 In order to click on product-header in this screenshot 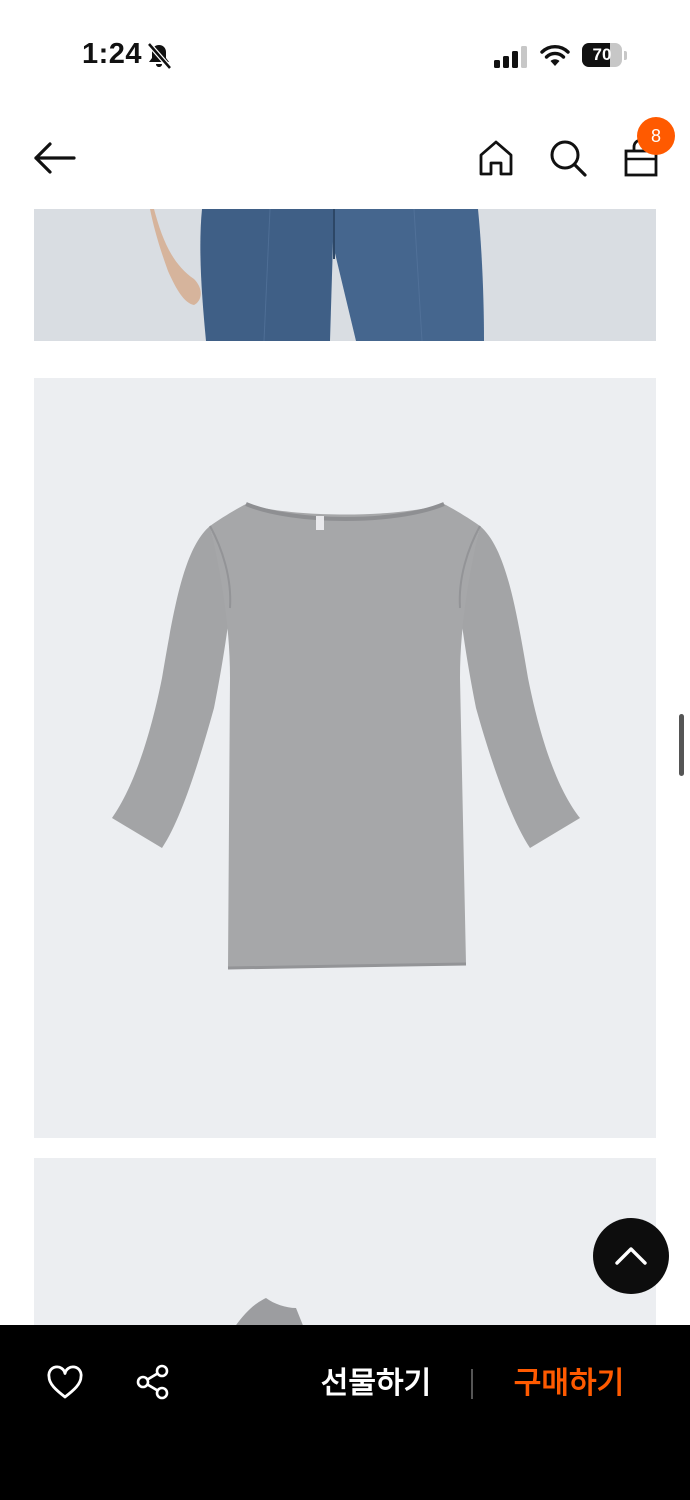, I will do `click(345, 158)`.